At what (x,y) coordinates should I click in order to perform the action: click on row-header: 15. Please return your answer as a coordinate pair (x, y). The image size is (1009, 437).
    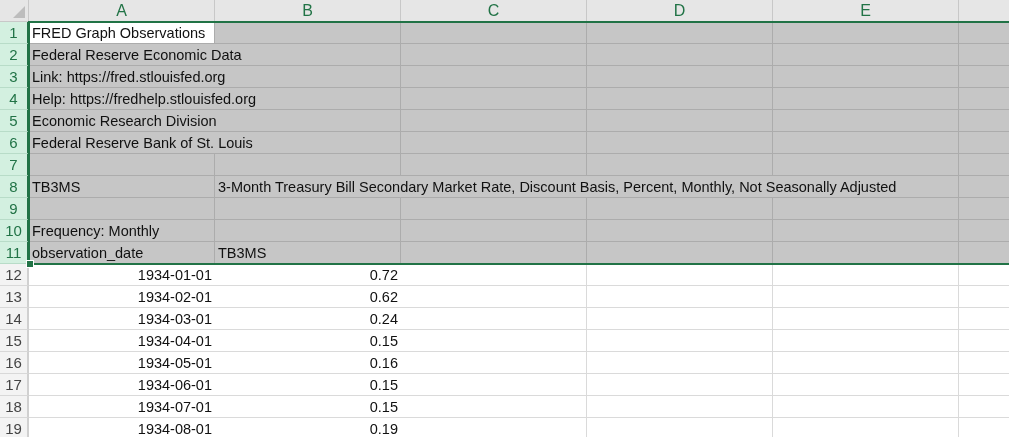
    Looking at the image, I should click on (14, 341).